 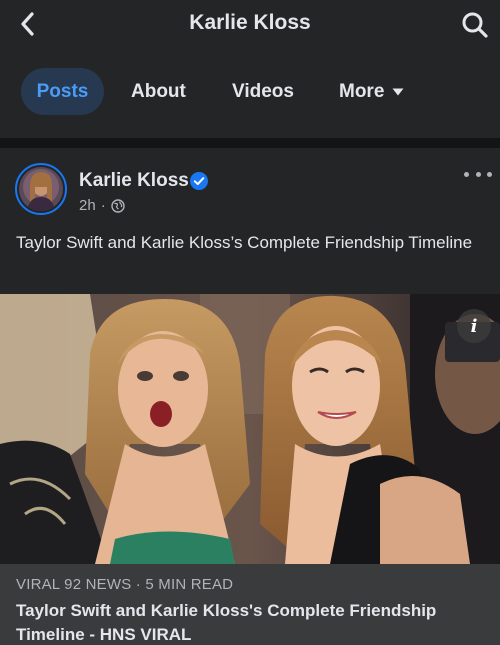 I want to click on tab-posts: Posts, so click(x=62, y=91).